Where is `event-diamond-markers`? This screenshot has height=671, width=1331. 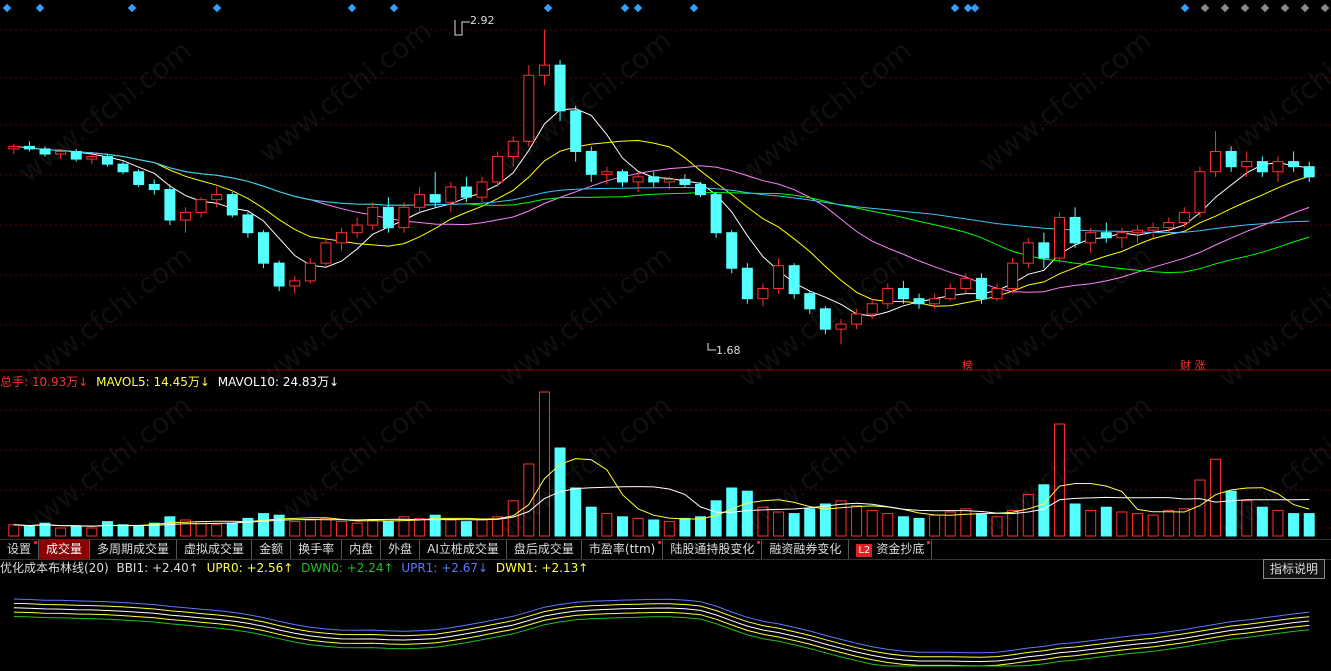
event-diamond-markers is located at coordinates (666, 8).